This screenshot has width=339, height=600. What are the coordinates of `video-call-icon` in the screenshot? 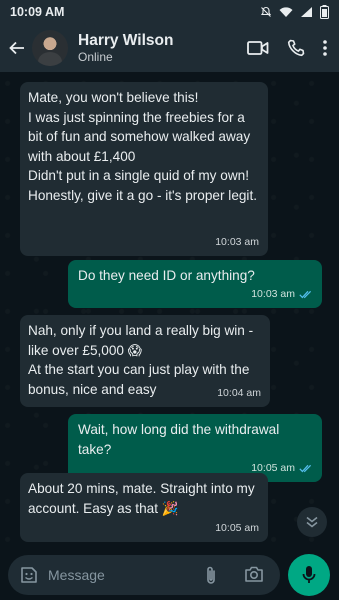 It's located at (258, 48).